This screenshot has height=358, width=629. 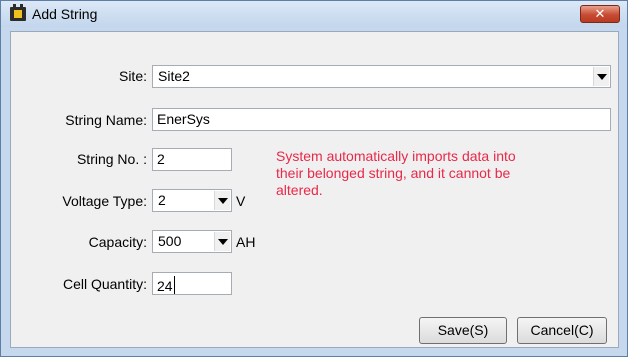 I want to click on window-title: Add String, so click(x=65, y=14).